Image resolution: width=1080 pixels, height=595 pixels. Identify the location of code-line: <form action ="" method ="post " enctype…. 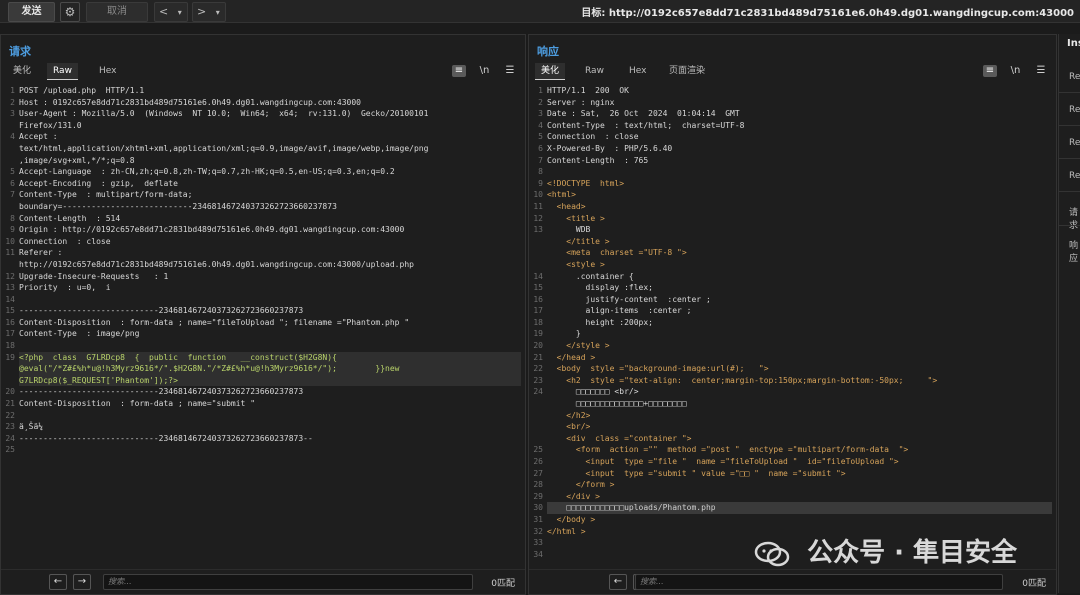
(799, 450).